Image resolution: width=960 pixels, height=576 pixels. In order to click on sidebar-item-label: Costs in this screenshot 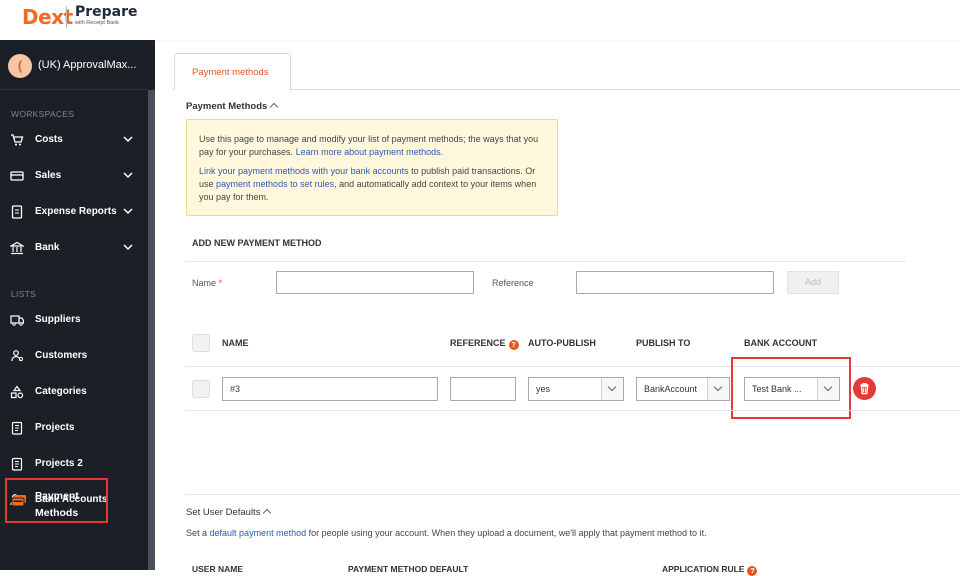, I will do `click(49, 139)`.